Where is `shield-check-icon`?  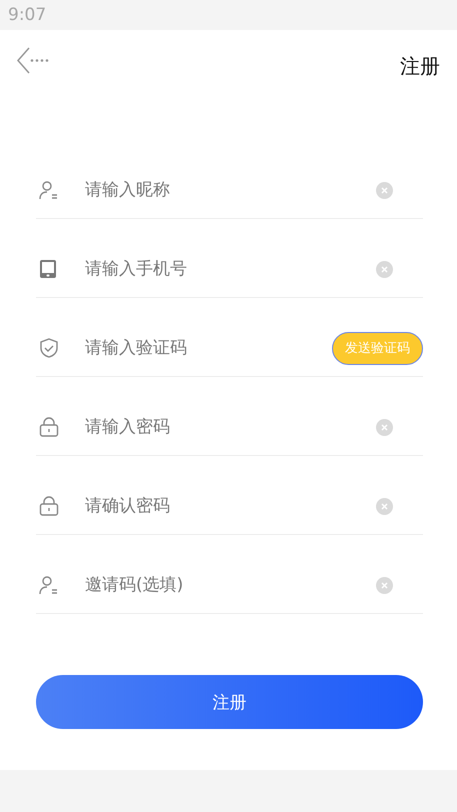 shield-check-icon is located at coordinates (49, 348).